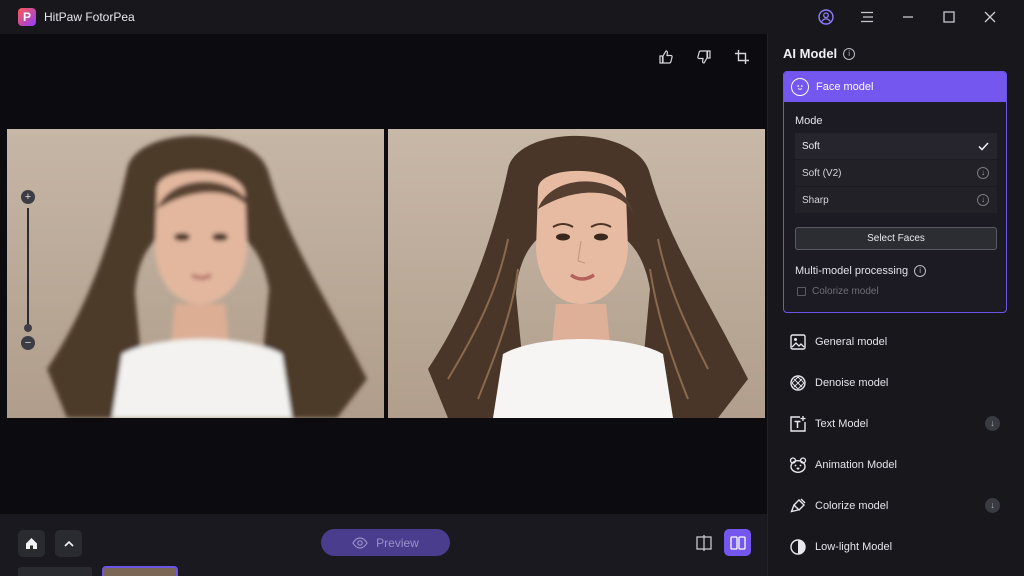  What do you see at coordinates (798, 465) in the screenshot?
I see `bear-icon` at bounding box center [798, 465].